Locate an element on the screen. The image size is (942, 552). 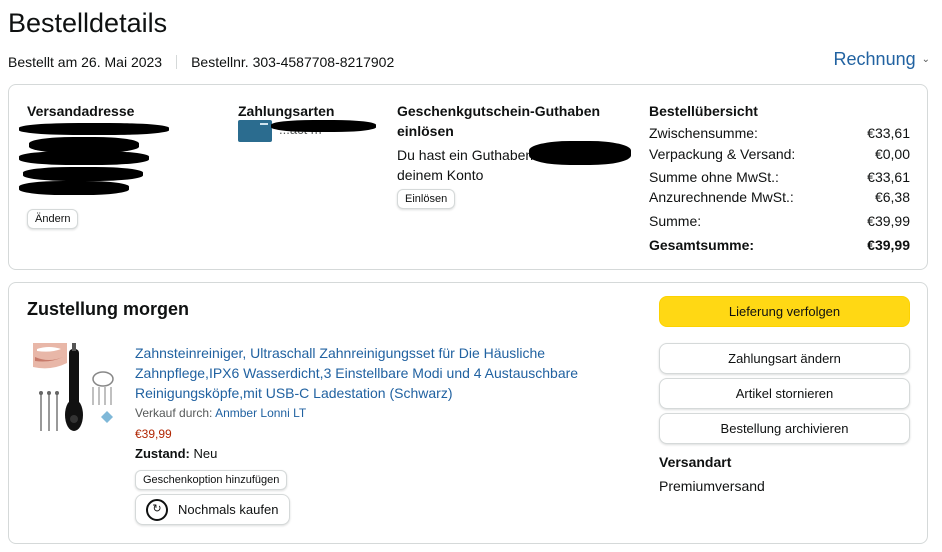
summary-row: Anzurechnende MwSt.: €6,38 is located at coordinates (779, 197).